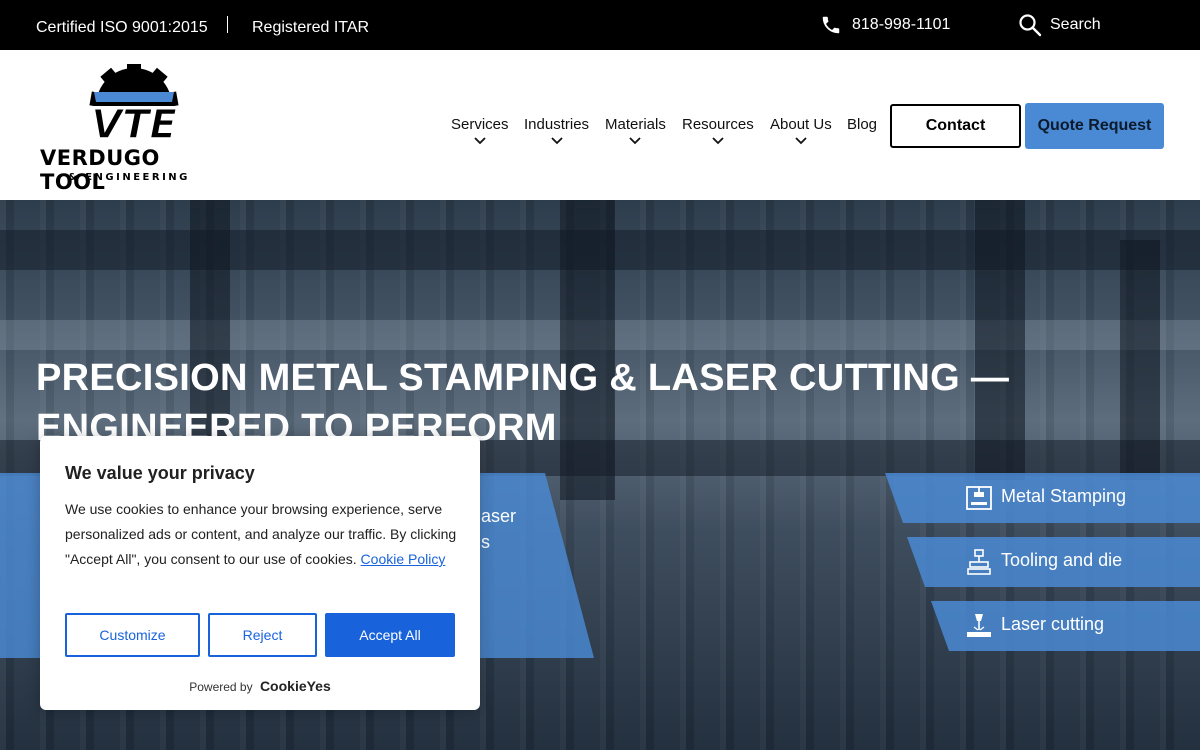  Describe the element at coordinates (979, 498) in the screenshot. I see `press-icon` at that location.